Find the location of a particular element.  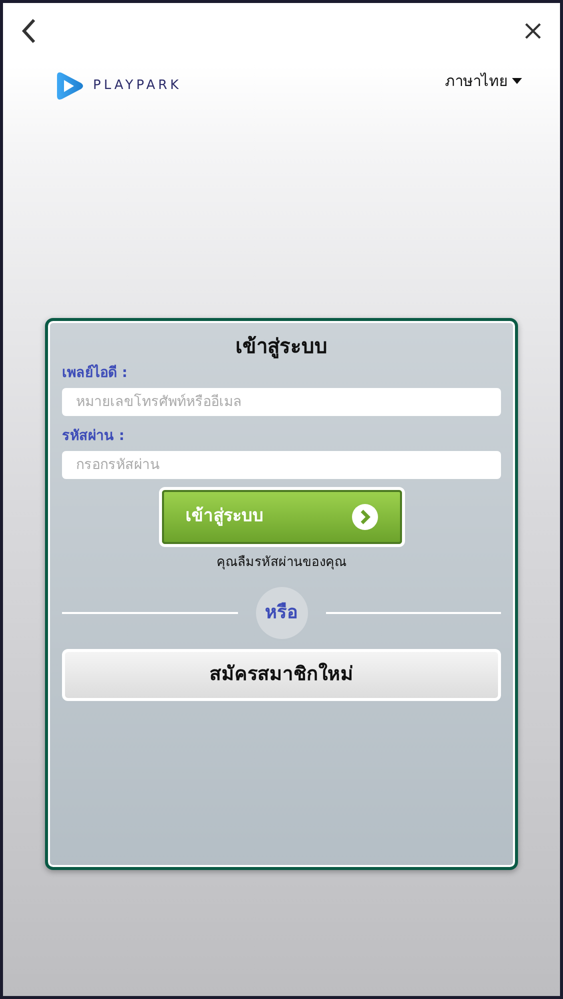

login-title: เข้าสู่ระบบ is located at coordinates (281, 346).